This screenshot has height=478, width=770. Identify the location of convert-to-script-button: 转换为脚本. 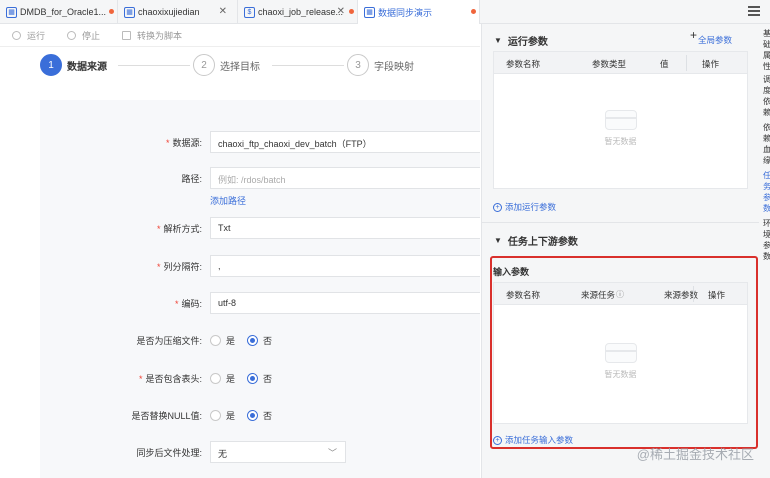
(152, 35).